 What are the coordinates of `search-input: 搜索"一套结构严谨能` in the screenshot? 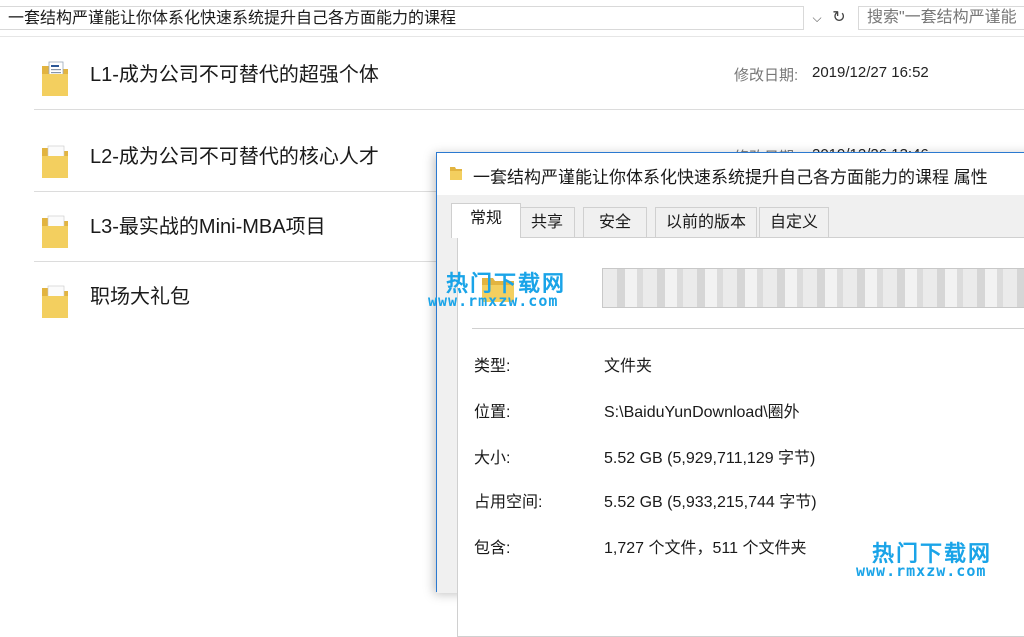 It's located at (941, 18).